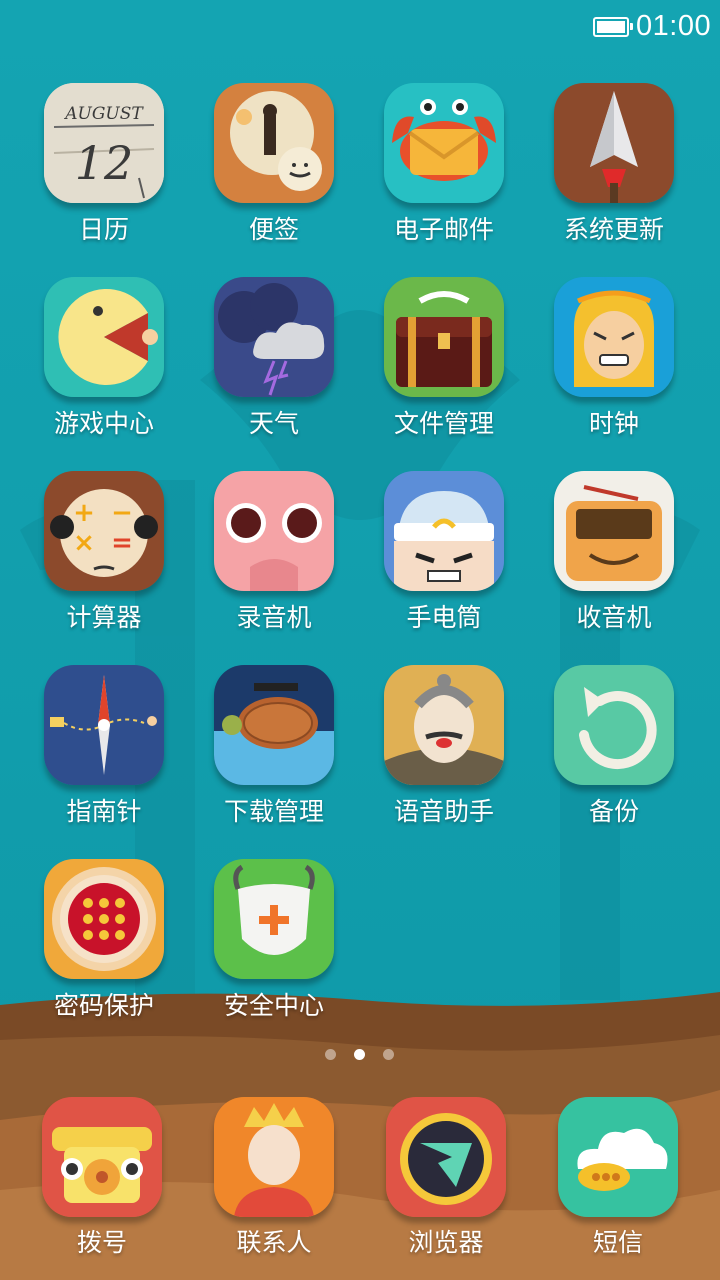  I want to click on dock-browser: 浏览器, so click(446, 1187).